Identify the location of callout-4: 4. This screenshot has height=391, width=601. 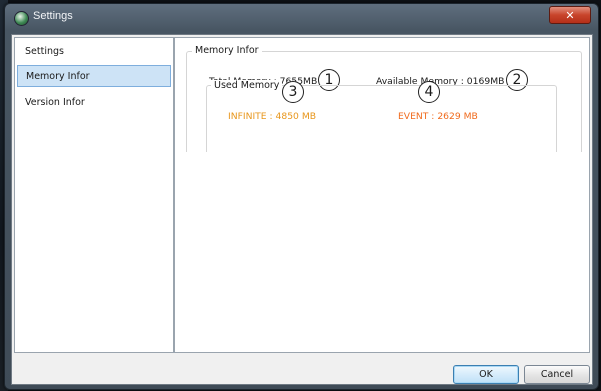
(429, 92).